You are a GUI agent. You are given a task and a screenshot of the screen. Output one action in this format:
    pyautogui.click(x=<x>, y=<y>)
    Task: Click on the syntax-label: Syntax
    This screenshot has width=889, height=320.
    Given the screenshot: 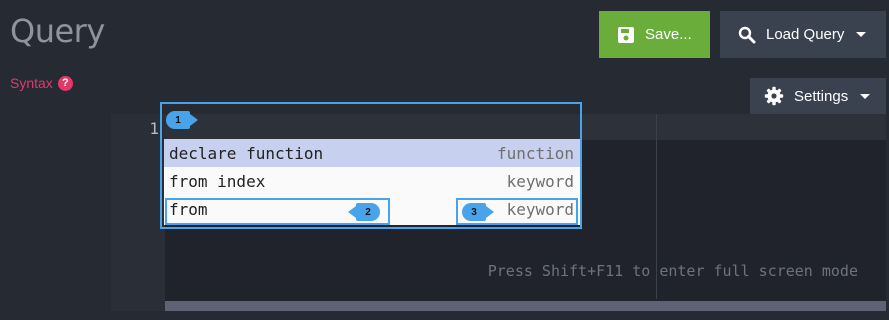 What is the action you would take?
    pyautogui.click(x=31, y=83)
    